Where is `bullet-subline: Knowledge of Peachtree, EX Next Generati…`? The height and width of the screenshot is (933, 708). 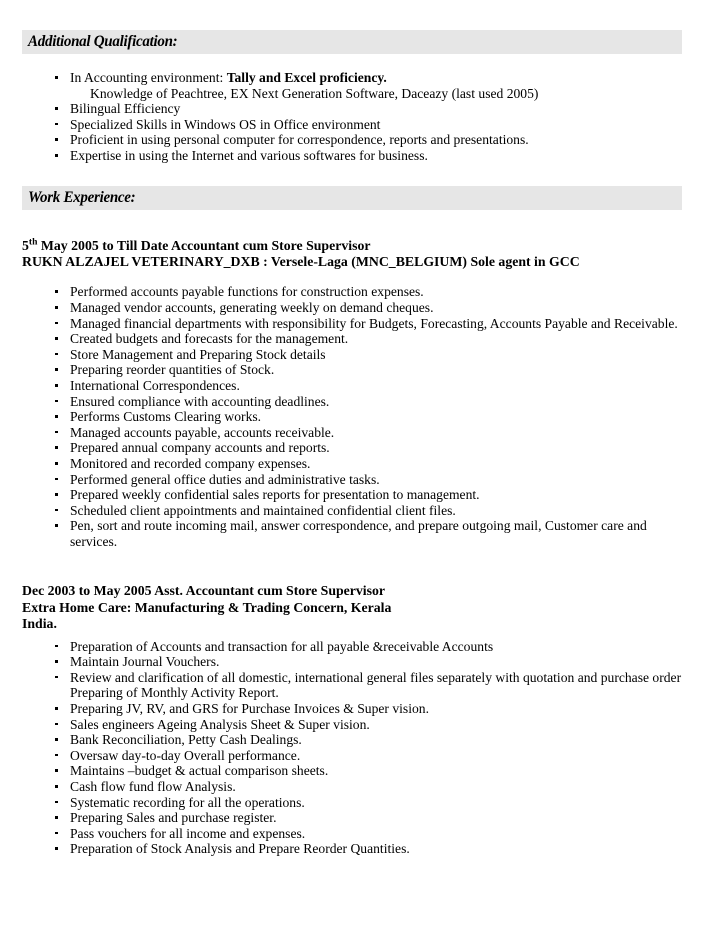 bullet-subline: Knowledge of Peachtree, EX Next Generati… is located at coordinates (314, 93).